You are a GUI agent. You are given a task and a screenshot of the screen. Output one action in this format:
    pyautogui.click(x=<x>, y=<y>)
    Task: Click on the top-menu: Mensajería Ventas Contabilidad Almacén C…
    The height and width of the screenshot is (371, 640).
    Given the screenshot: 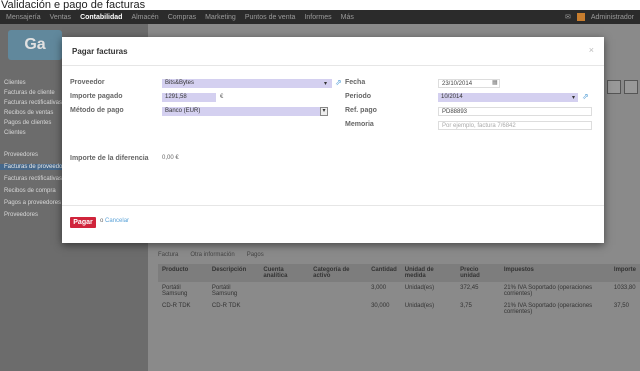 What is the action you would take?
    pyautogui.click(x=180, y=17)
    